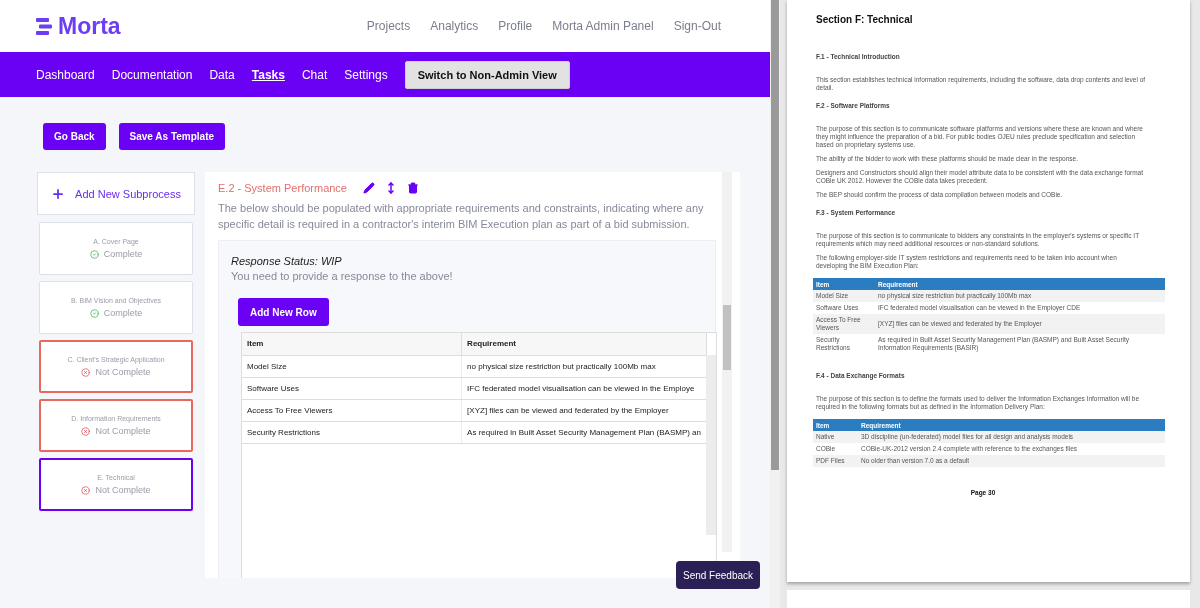 The image size is (1200, 608). I want to click on document-title: Section F: Technical, so click(865, 19).